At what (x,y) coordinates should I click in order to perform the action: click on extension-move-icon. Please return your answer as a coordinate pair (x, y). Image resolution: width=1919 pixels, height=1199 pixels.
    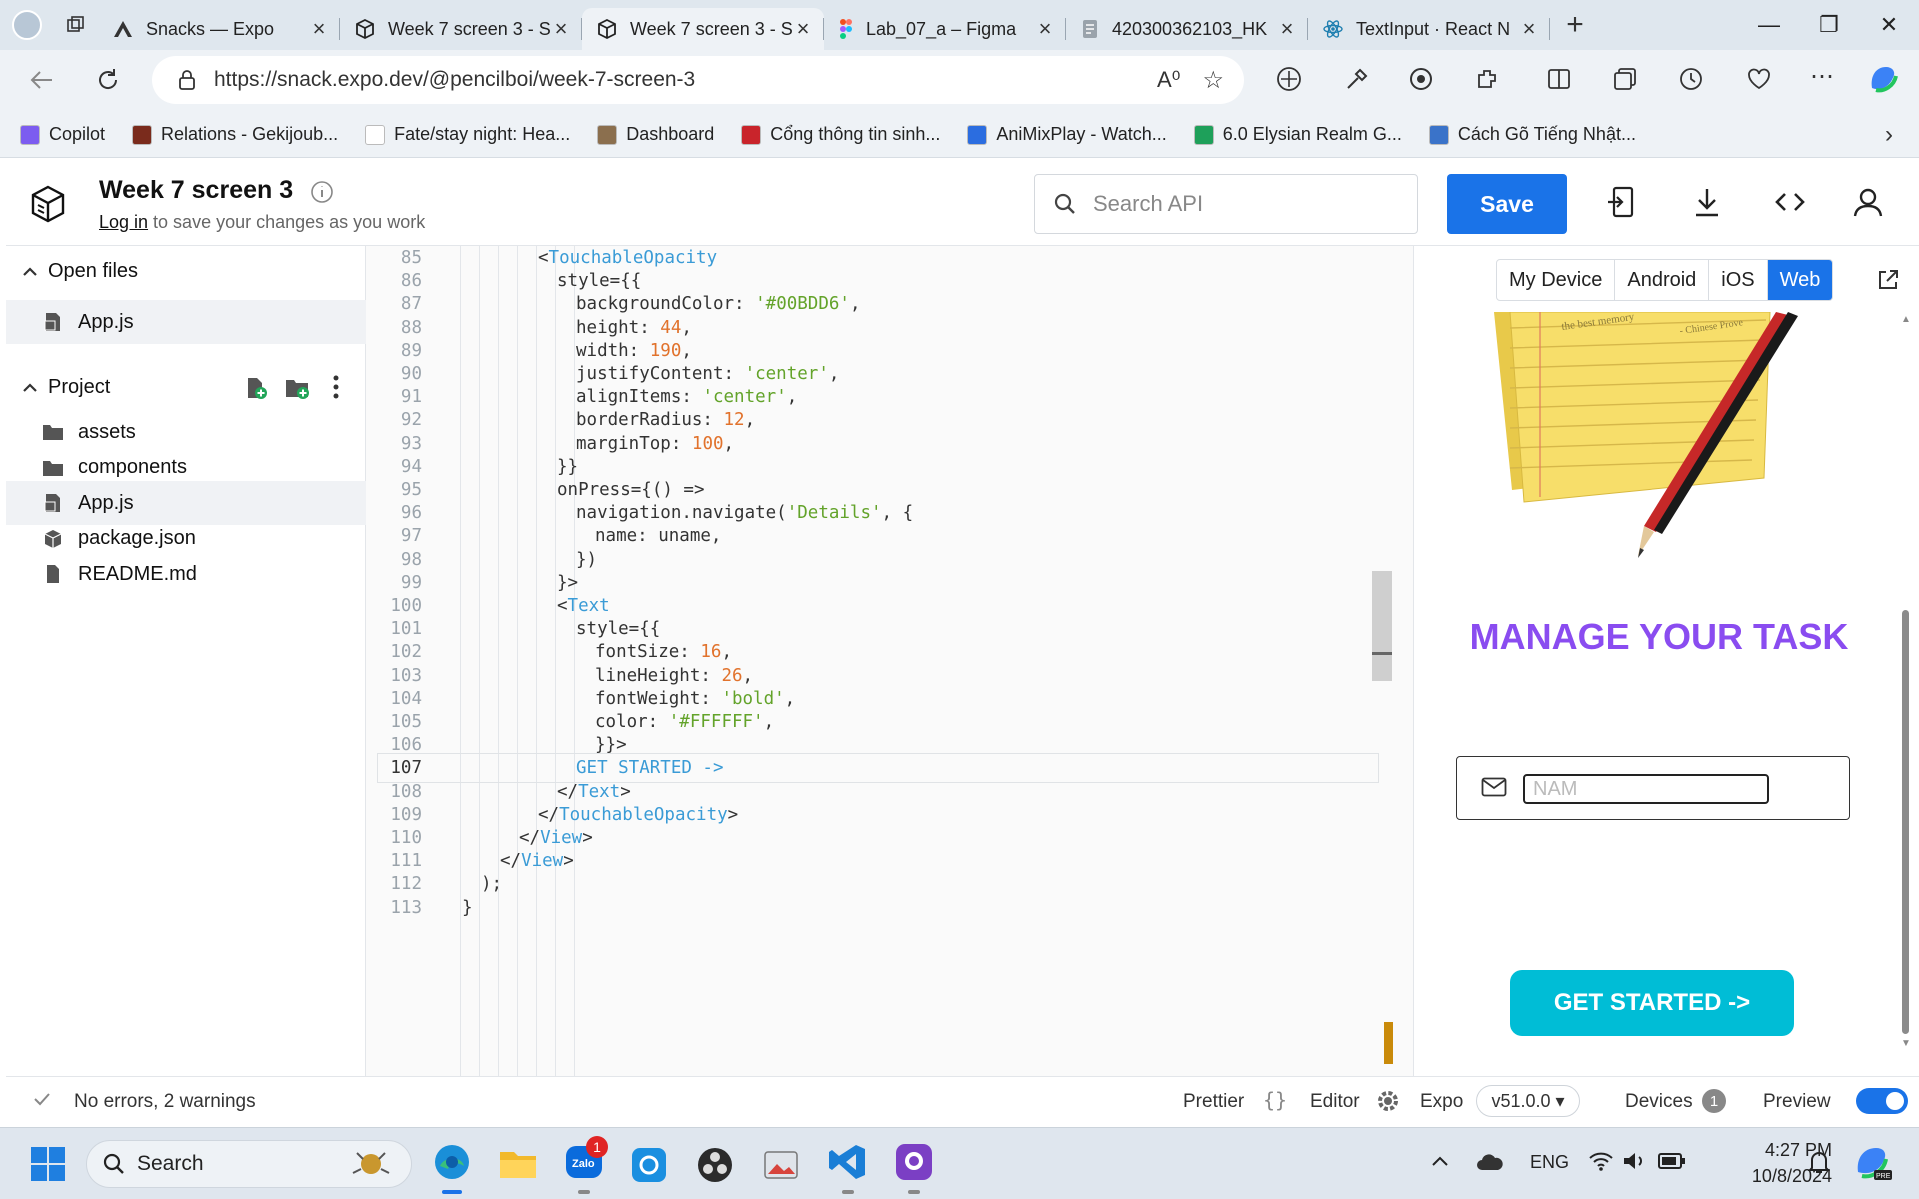
    Looking at the image, I should click on (1289, 79).